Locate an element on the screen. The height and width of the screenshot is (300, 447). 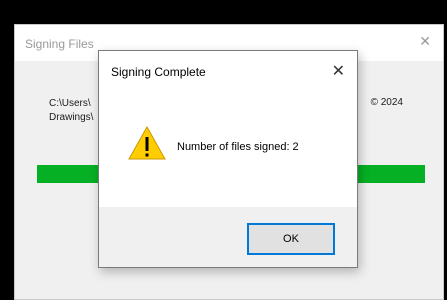
parent-close-icon: ✕ is located at coordinates (425, 42).